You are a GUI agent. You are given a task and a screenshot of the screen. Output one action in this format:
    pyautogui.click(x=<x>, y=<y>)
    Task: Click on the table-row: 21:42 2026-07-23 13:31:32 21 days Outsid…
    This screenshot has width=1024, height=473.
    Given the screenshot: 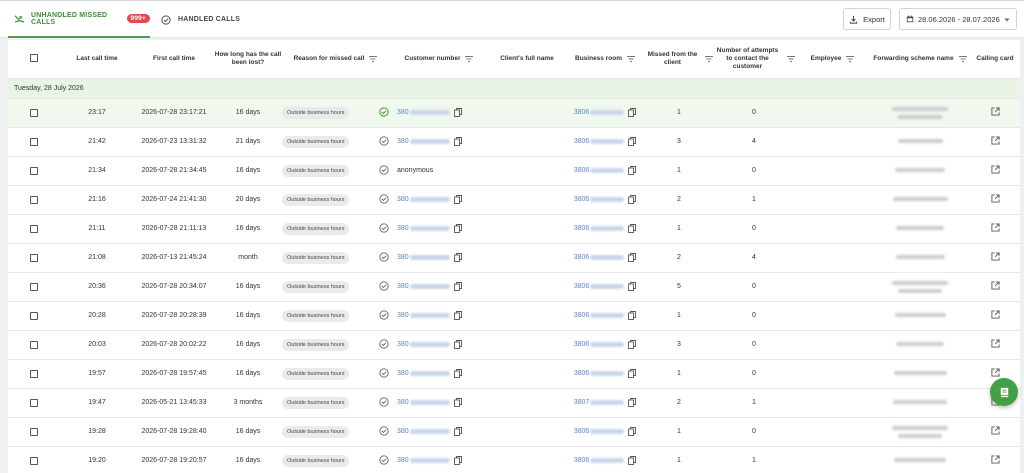 What is the action you would take?
    pyautogui.click(x=514, y=142)
    